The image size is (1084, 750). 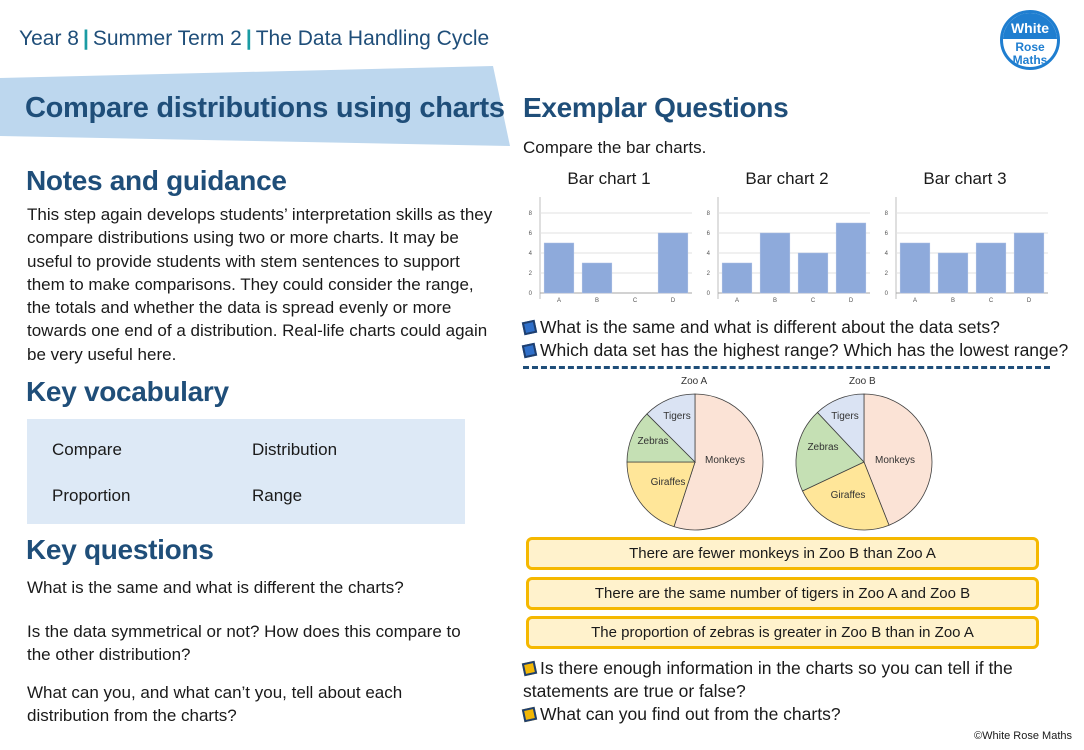 I want to click on breadcrumb-year: Year 8, so click(x=49, y=38).